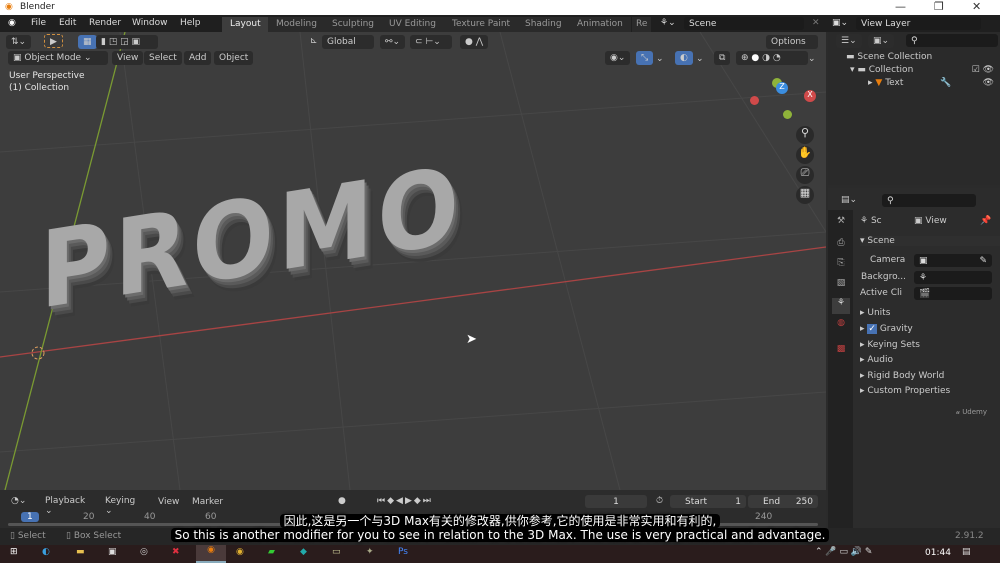 Image resolution: width=1000 pixels, height=563 pixels. What do you see at coordinates (163, 58) in the screenshot?
I see `menu-select: Select` at bounding box center [163, 58].